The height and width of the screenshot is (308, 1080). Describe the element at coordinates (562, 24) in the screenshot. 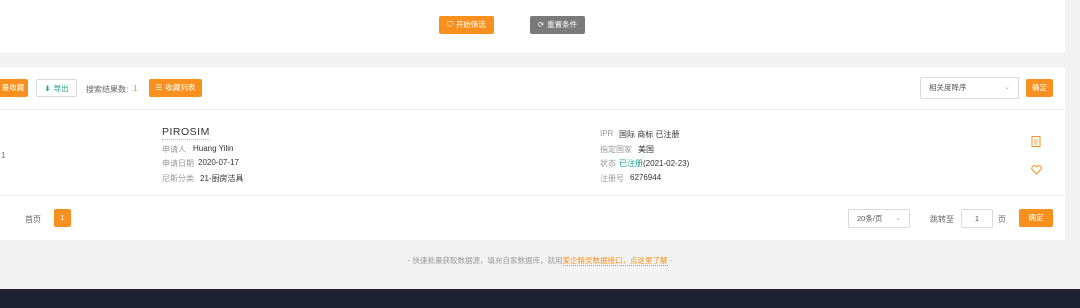

I see `reset-filter-label: 重置条件` at that location.